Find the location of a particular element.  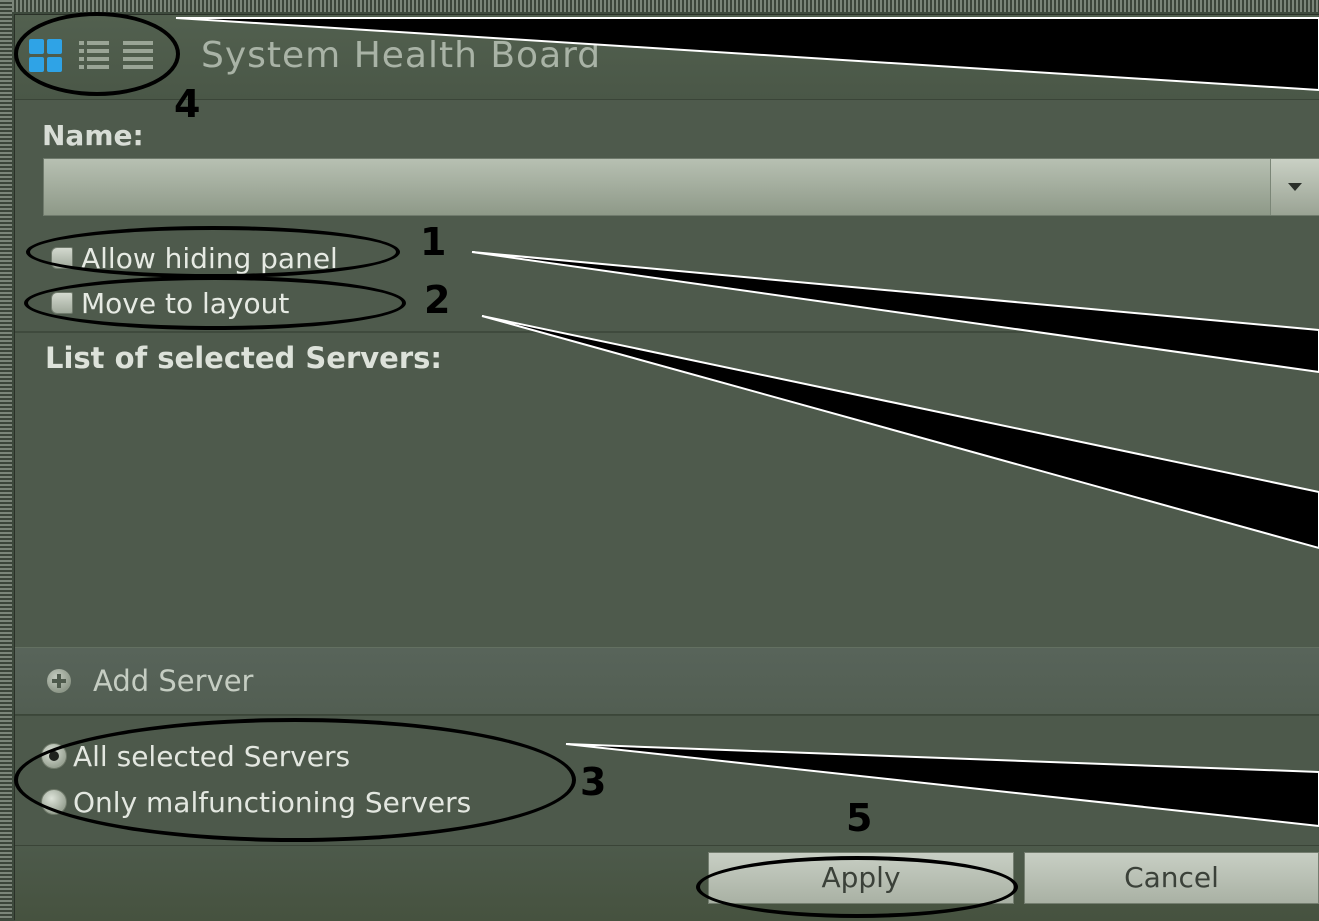

plus-circle-icon is located at coordinates (59, 681).